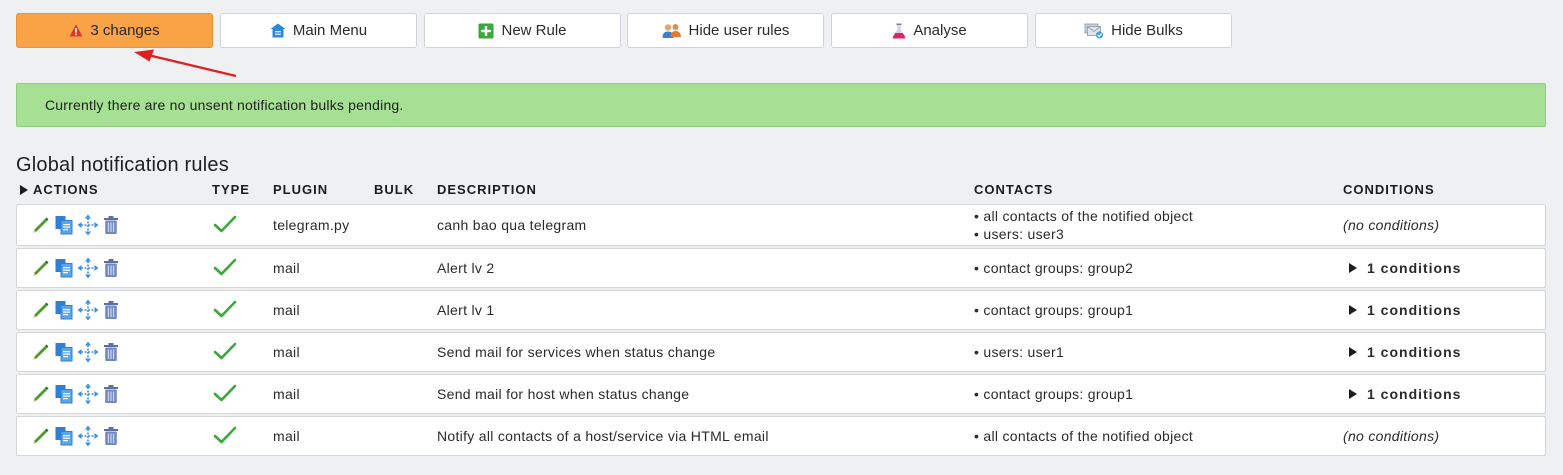 The width and height of the screenshot is (1563, 475). What do you see at coordinates (487, 189) in the screenshot?
I see `column-description: DESCRIPTION` at bounding box center [487, 189].